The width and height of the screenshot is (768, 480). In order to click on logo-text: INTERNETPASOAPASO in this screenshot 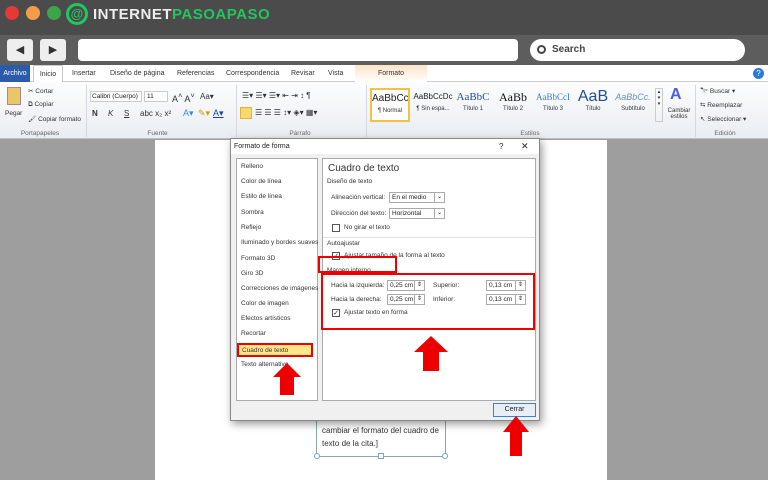, I will do `click(182, 14)`.